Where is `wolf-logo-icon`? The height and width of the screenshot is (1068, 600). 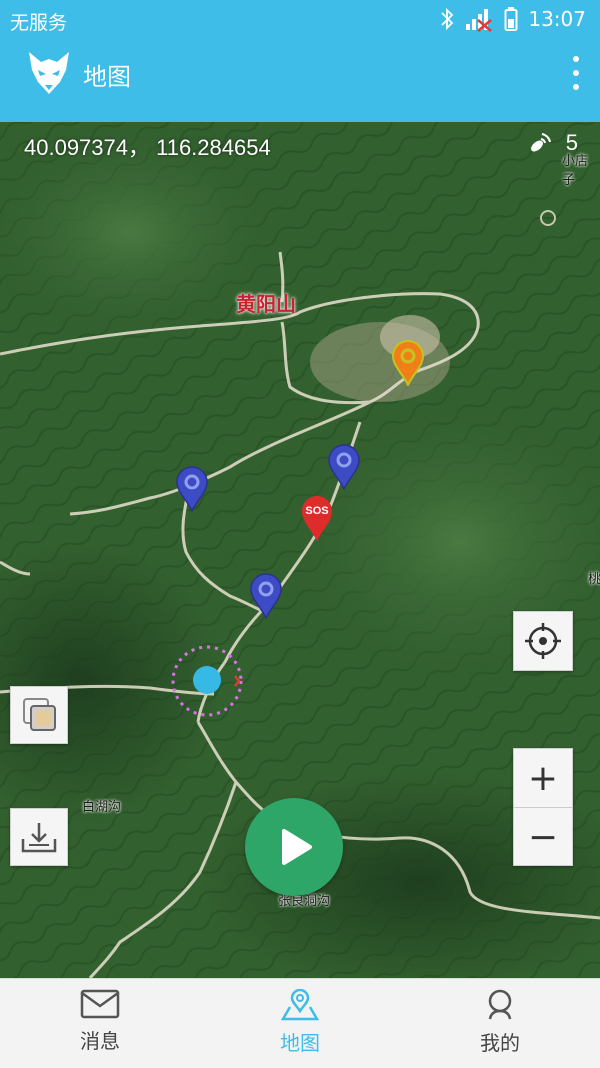 wolf-logo-icon is located at coordinates (49, 73).